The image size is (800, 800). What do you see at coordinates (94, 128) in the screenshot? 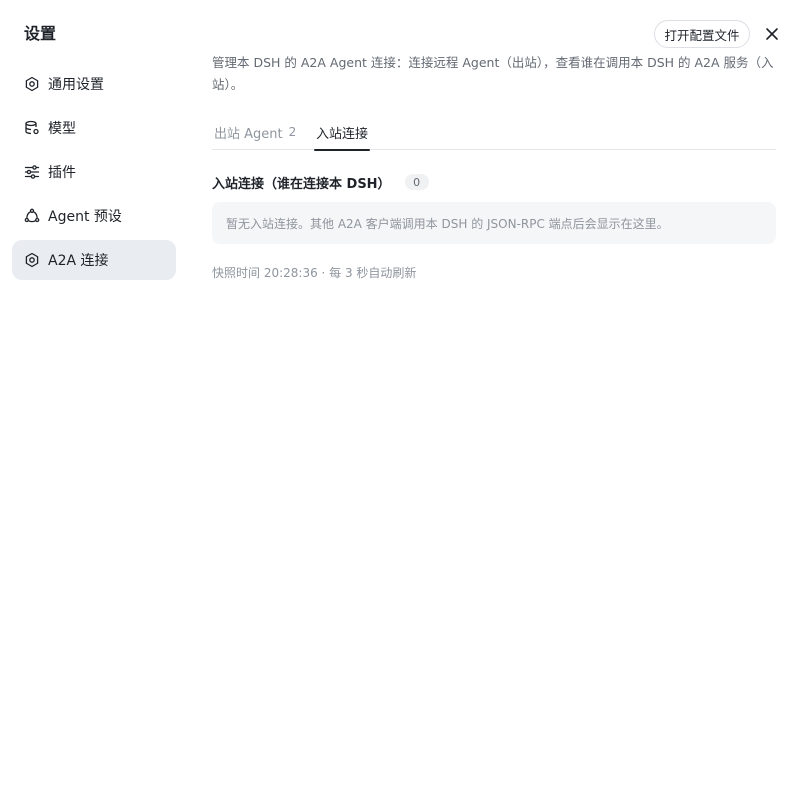
I see `sidebar-item-models: 模型` at bounding box center [94, 128].